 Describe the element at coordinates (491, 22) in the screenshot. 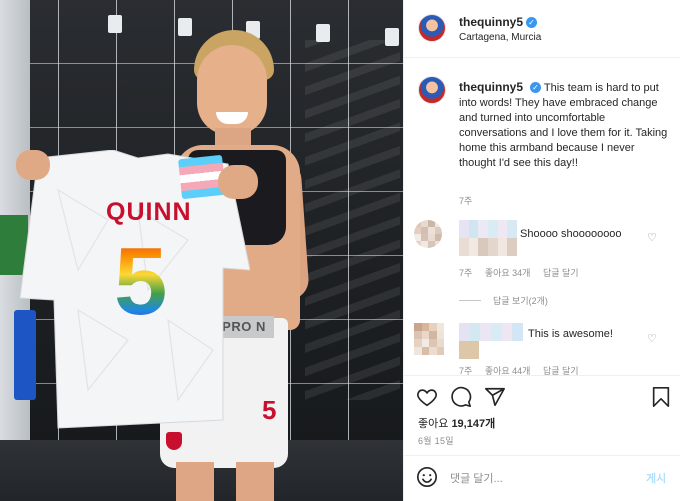

I see `username-link: thequinny5` at that location.